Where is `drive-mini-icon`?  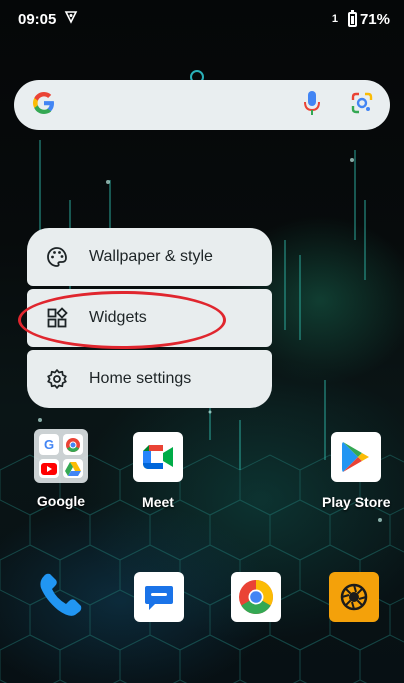
drive-mini-icon is located at coordinates (73, 468).